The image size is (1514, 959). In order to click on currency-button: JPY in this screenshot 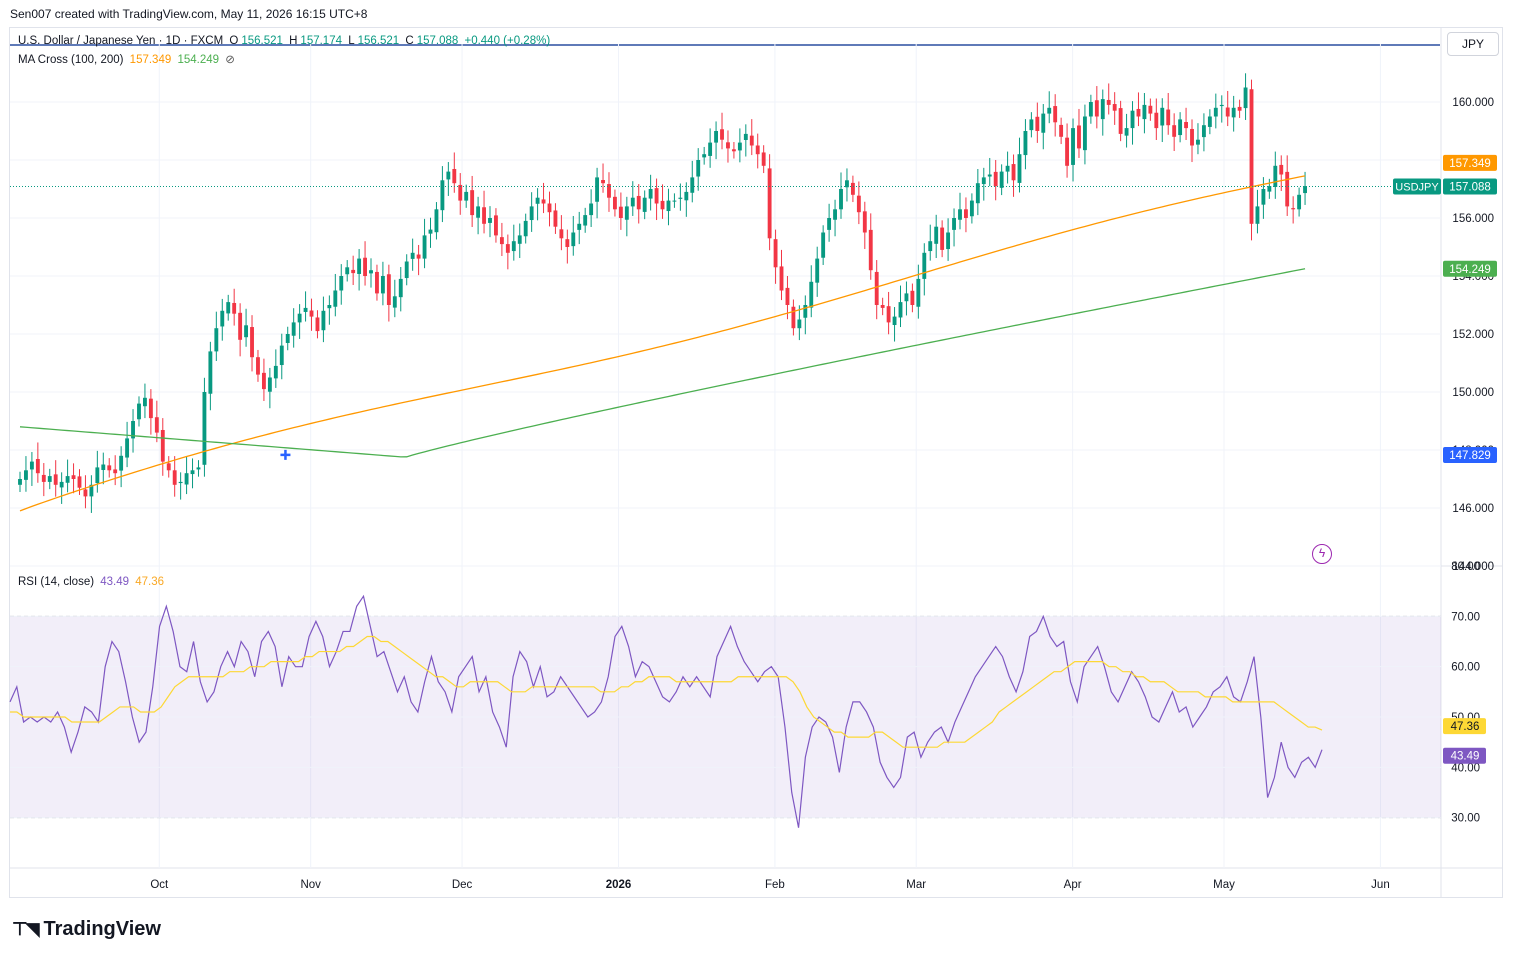, I will do `click(1473, 44)`.